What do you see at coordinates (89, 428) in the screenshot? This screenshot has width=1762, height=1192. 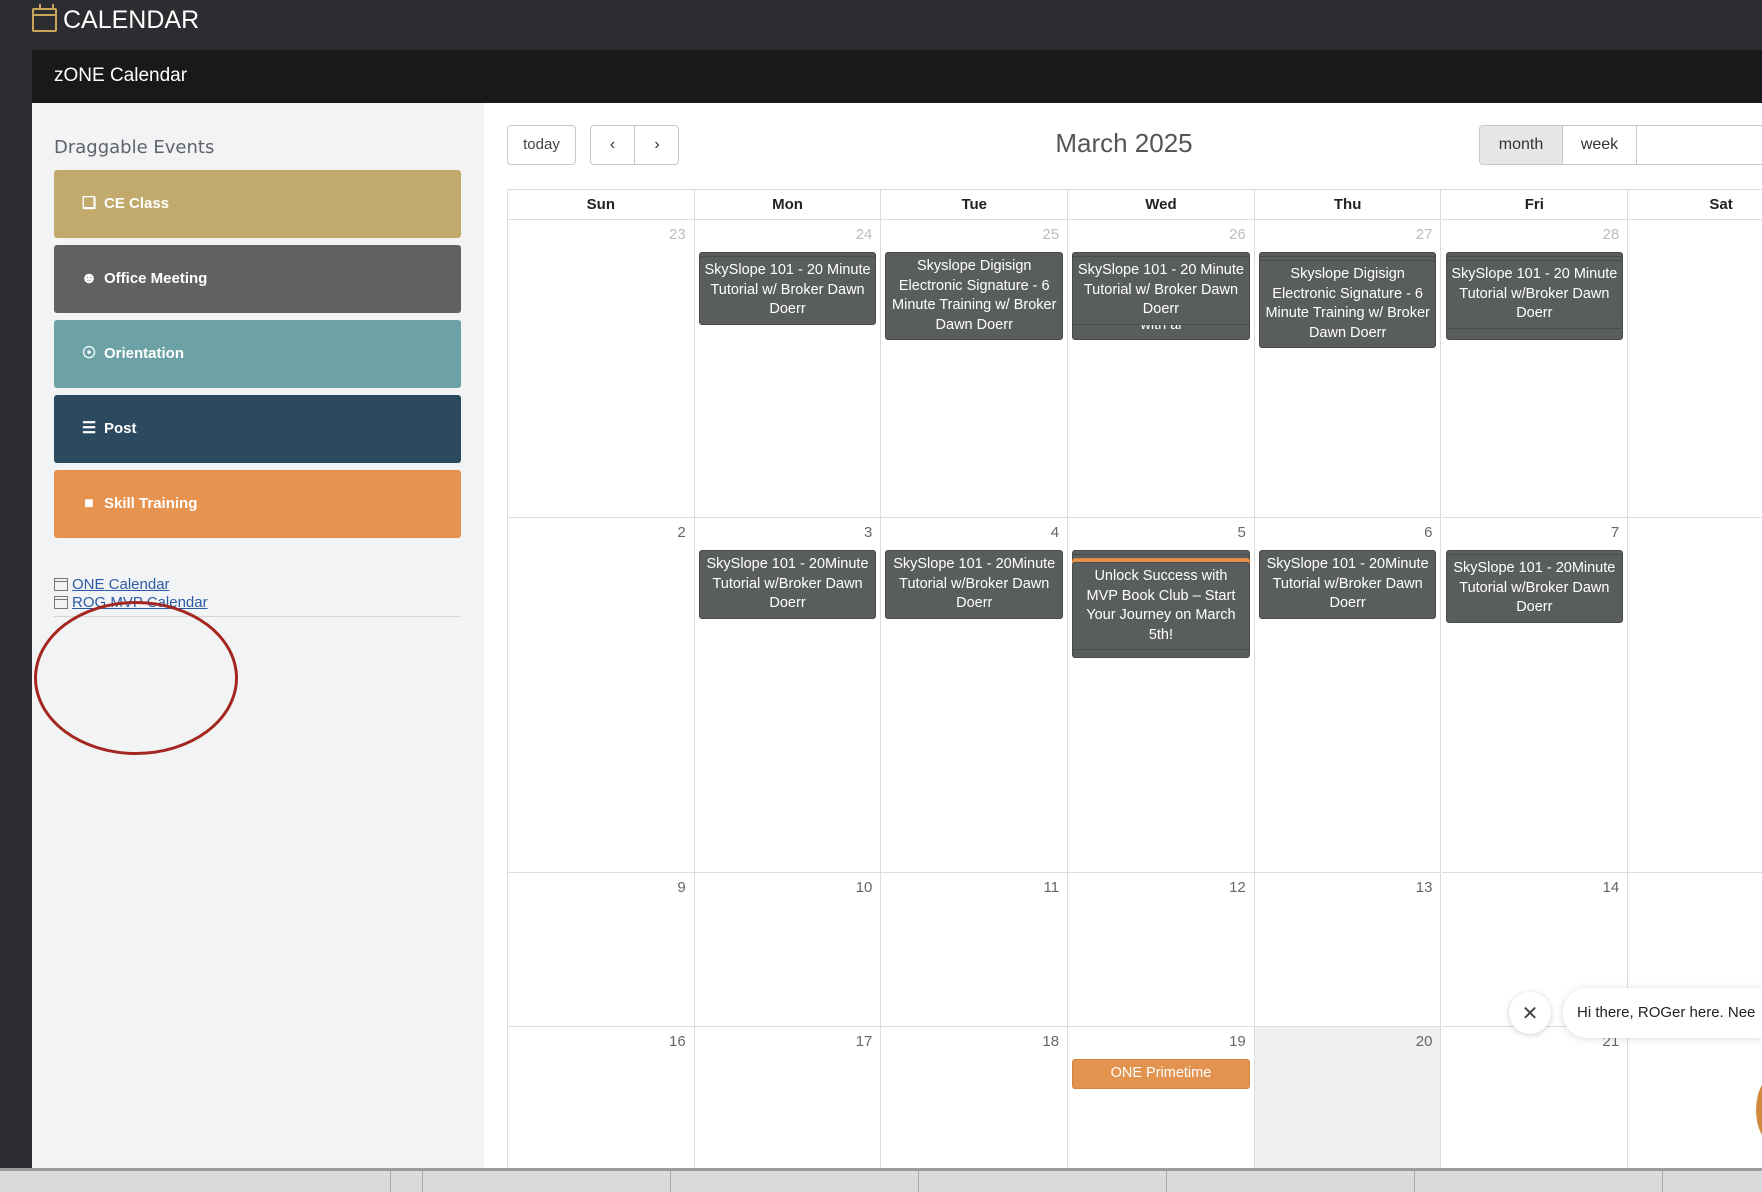 I see `list-icon: ☰` at bounding box center [89, 428].